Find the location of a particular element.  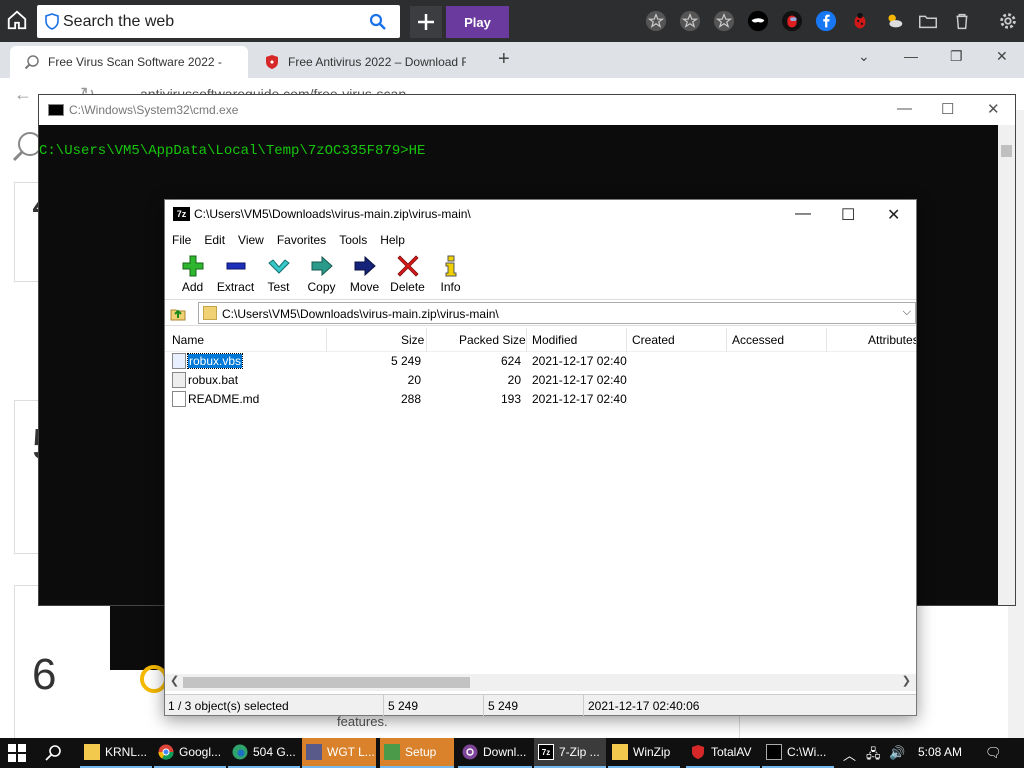

play-button: Play is located at coordinates (477, 22).